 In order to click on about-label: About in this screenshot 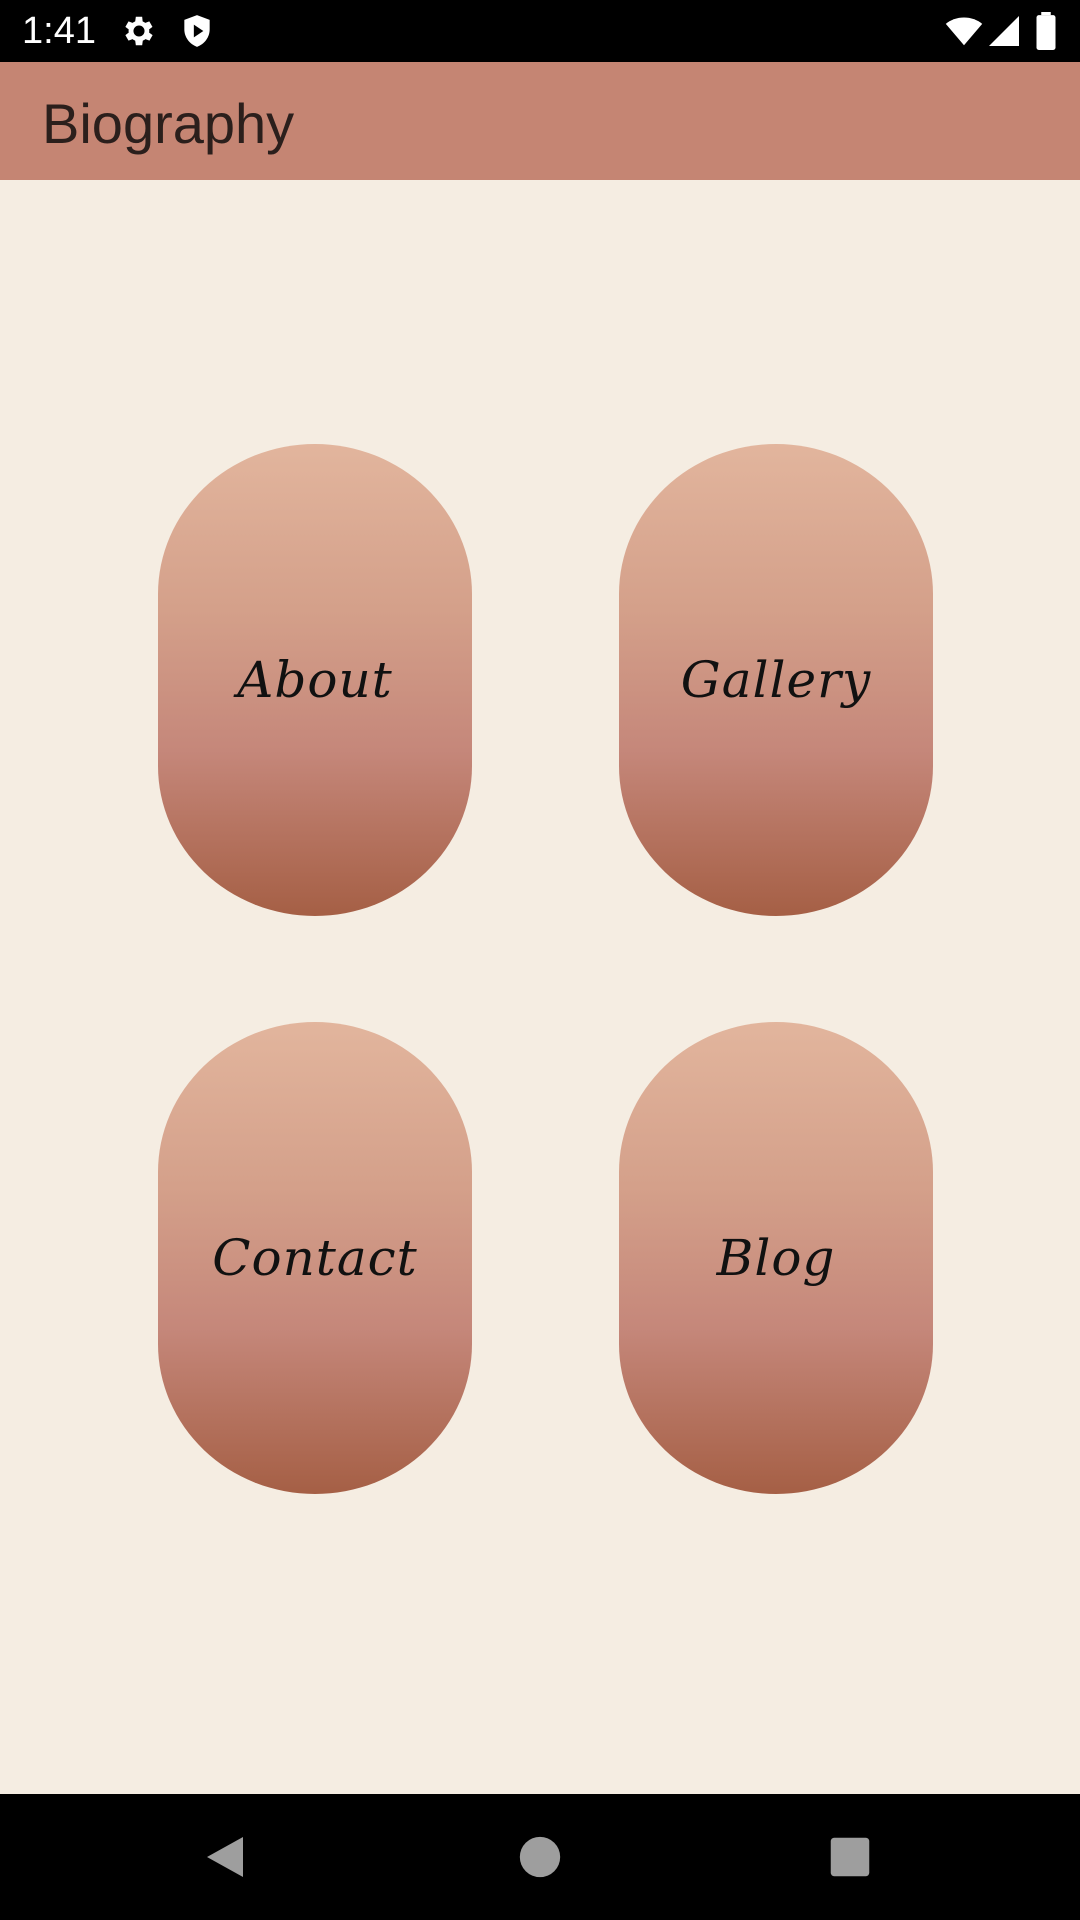, I will do `click(315, 680)`.